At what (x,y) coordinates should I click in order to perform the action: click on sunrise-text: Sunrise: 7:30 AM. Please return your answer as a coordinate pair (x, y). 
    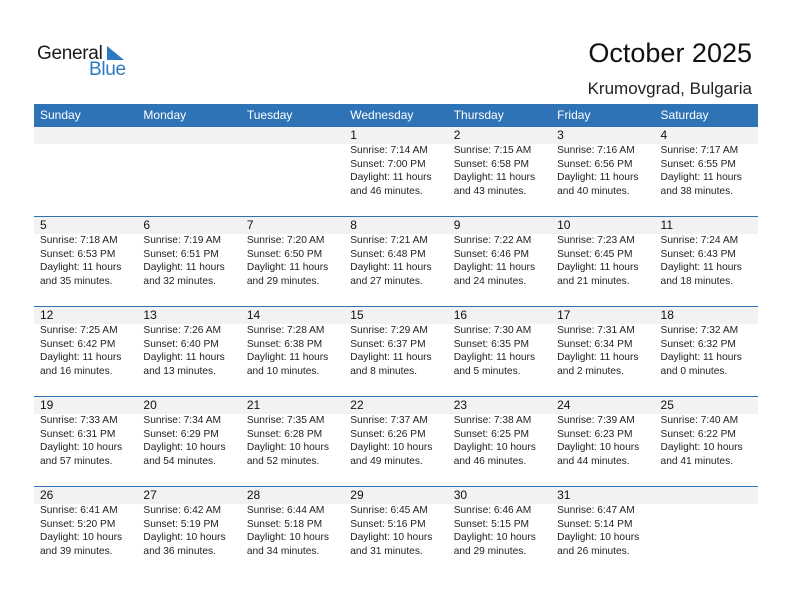
    Looking at the image, I should click on (492, 330).